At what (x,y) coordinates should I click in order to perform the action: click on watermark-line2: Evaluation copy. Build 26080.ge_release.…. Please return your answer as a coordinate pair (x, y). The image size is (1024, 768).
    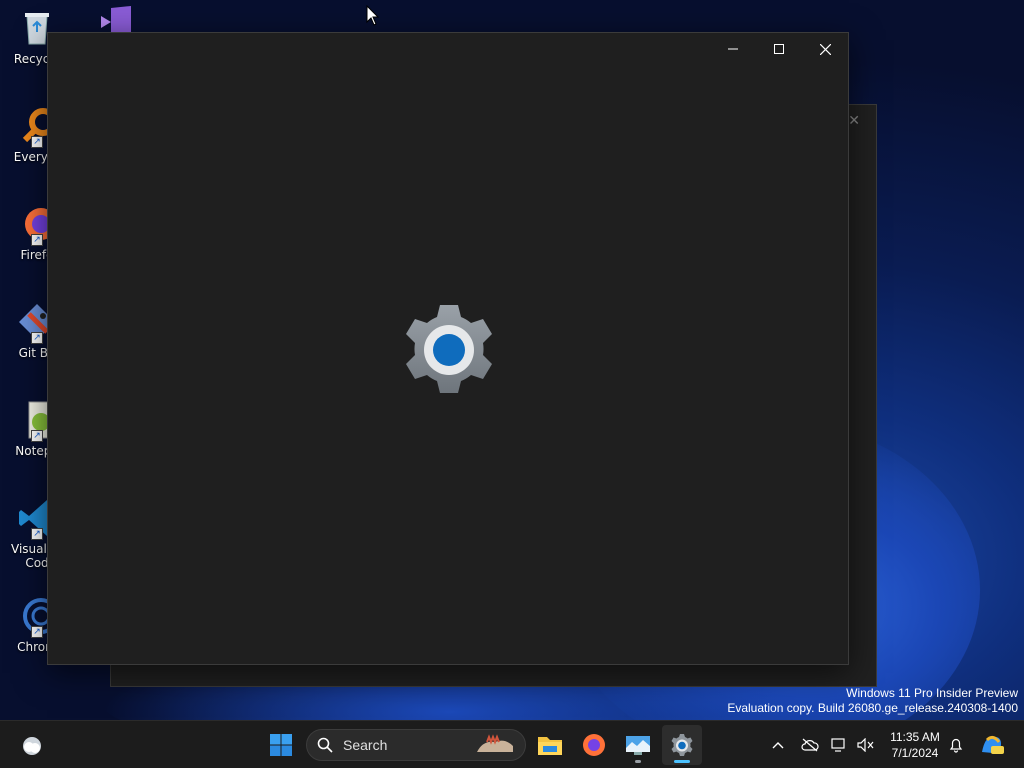
    Looking at the image, I should click on (872, 708).